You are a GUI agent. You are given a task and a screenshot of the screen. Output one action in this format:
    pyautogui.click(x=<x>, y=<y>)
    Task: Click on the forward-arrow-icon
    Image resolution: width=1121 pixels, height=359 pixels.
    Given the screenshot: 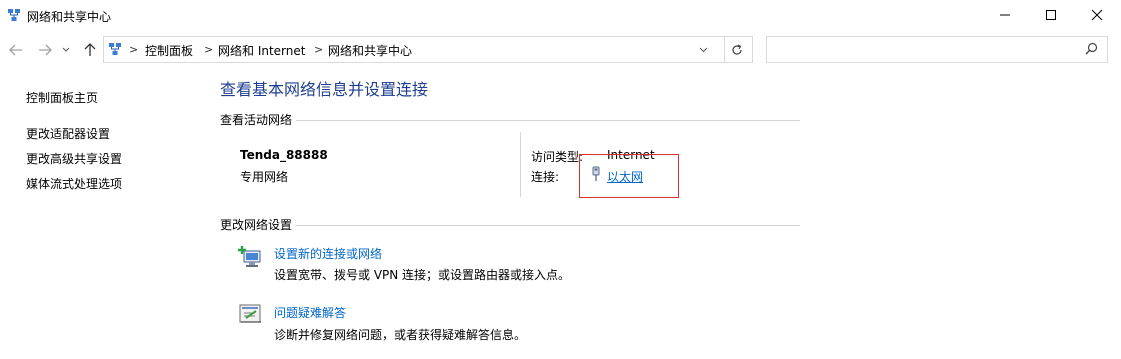 What is the action you would take?
    pyautogui.click(x=45, y=50)
    